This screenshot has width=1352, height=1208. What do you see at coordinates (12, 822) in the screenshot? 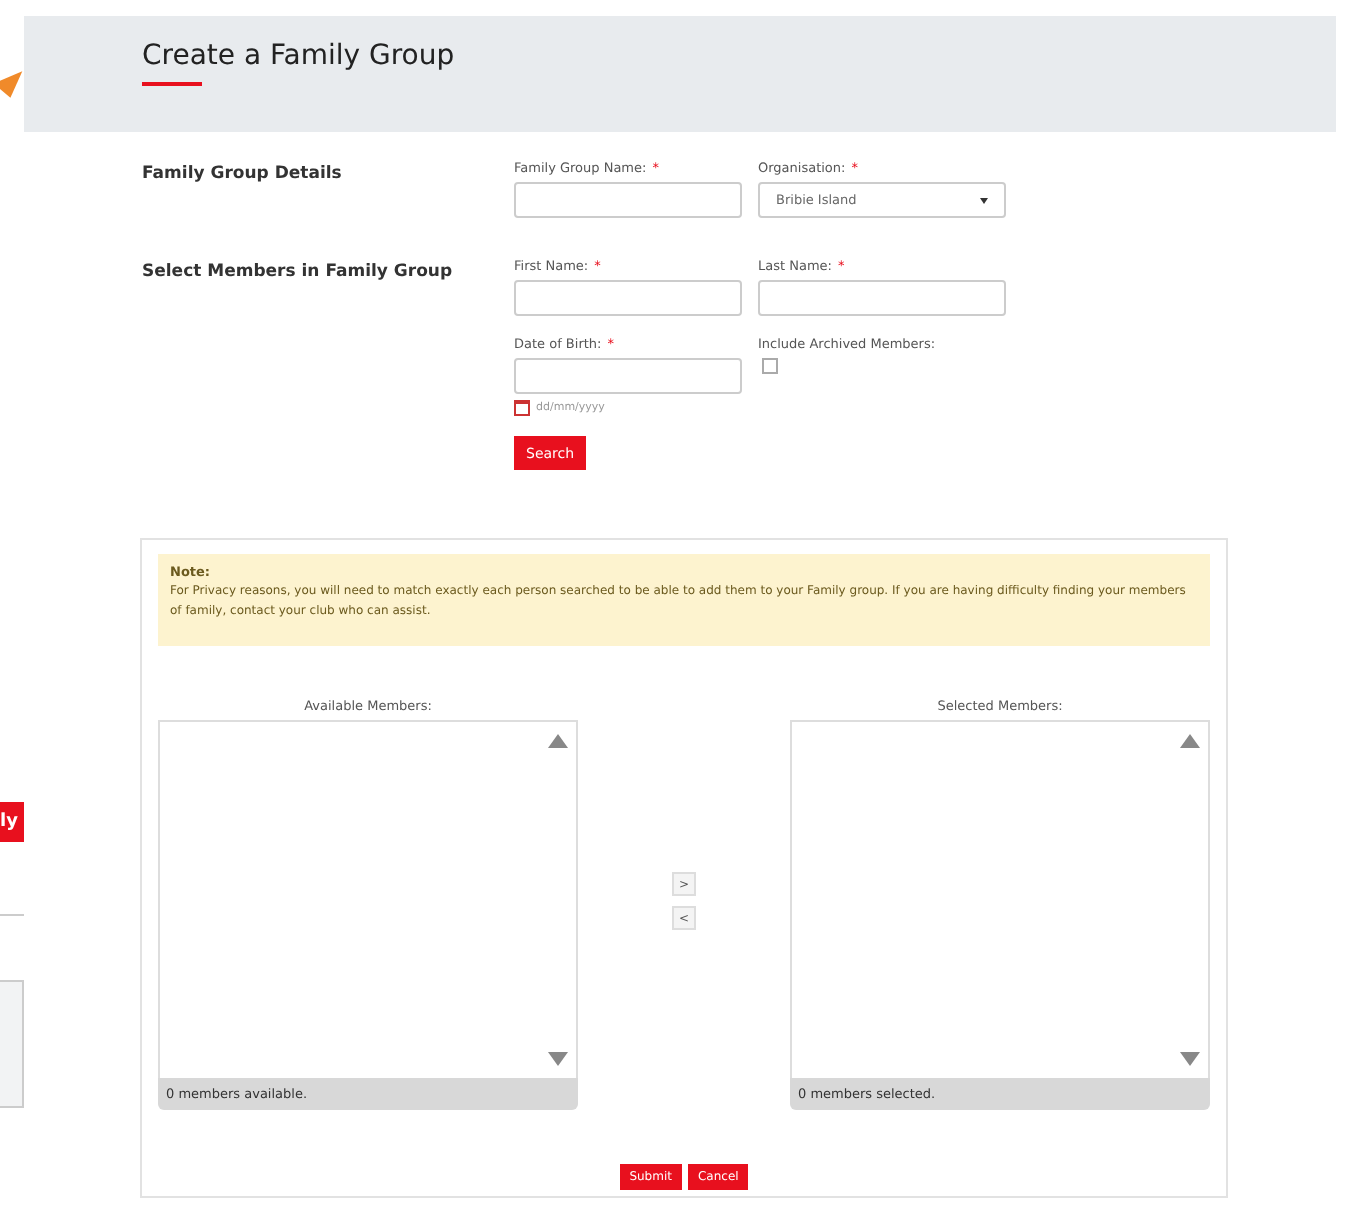
I see `tab-button: ly` at bounding box center [12, 822].